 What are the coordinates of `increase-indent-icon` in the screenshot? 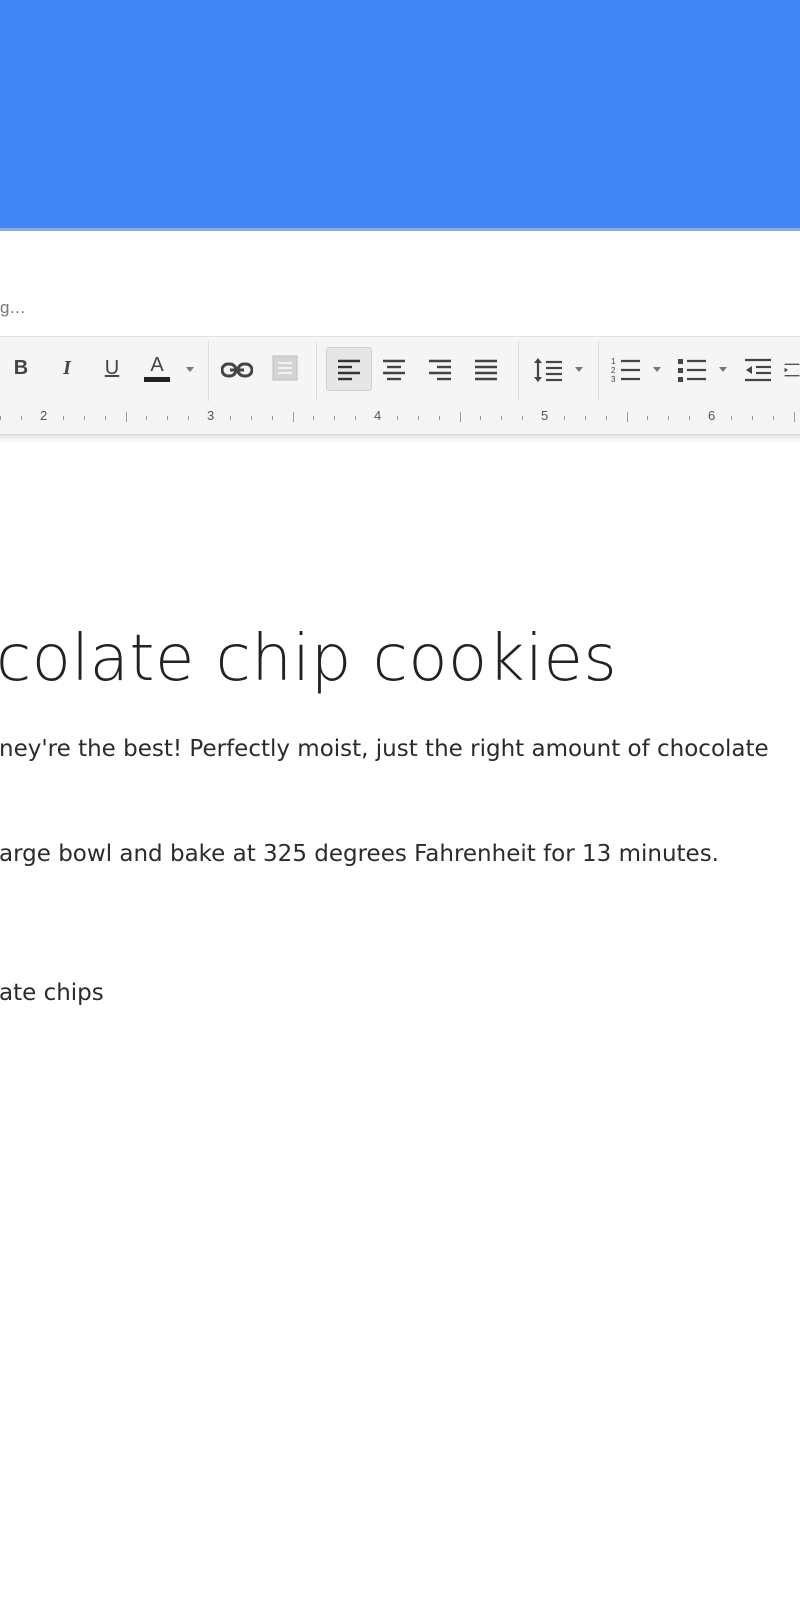 It's located at (792, 370).